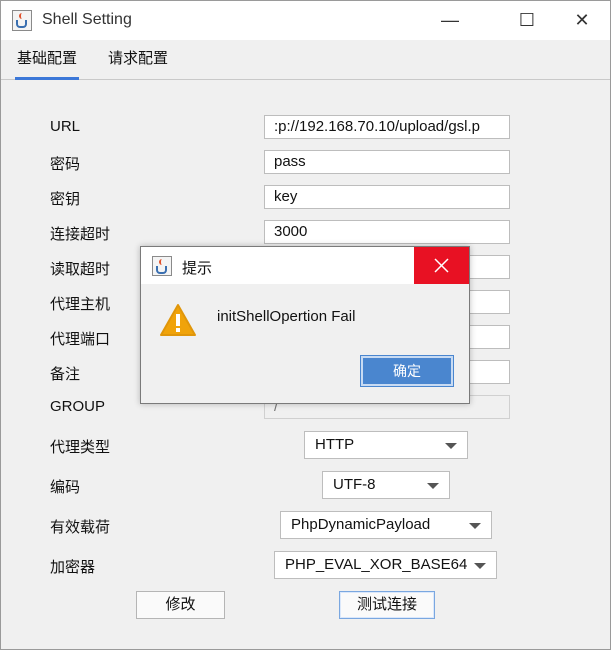 The height and width of the screenshot is (650, 611). I want to click on close-button: ✕, so click(582, 20).